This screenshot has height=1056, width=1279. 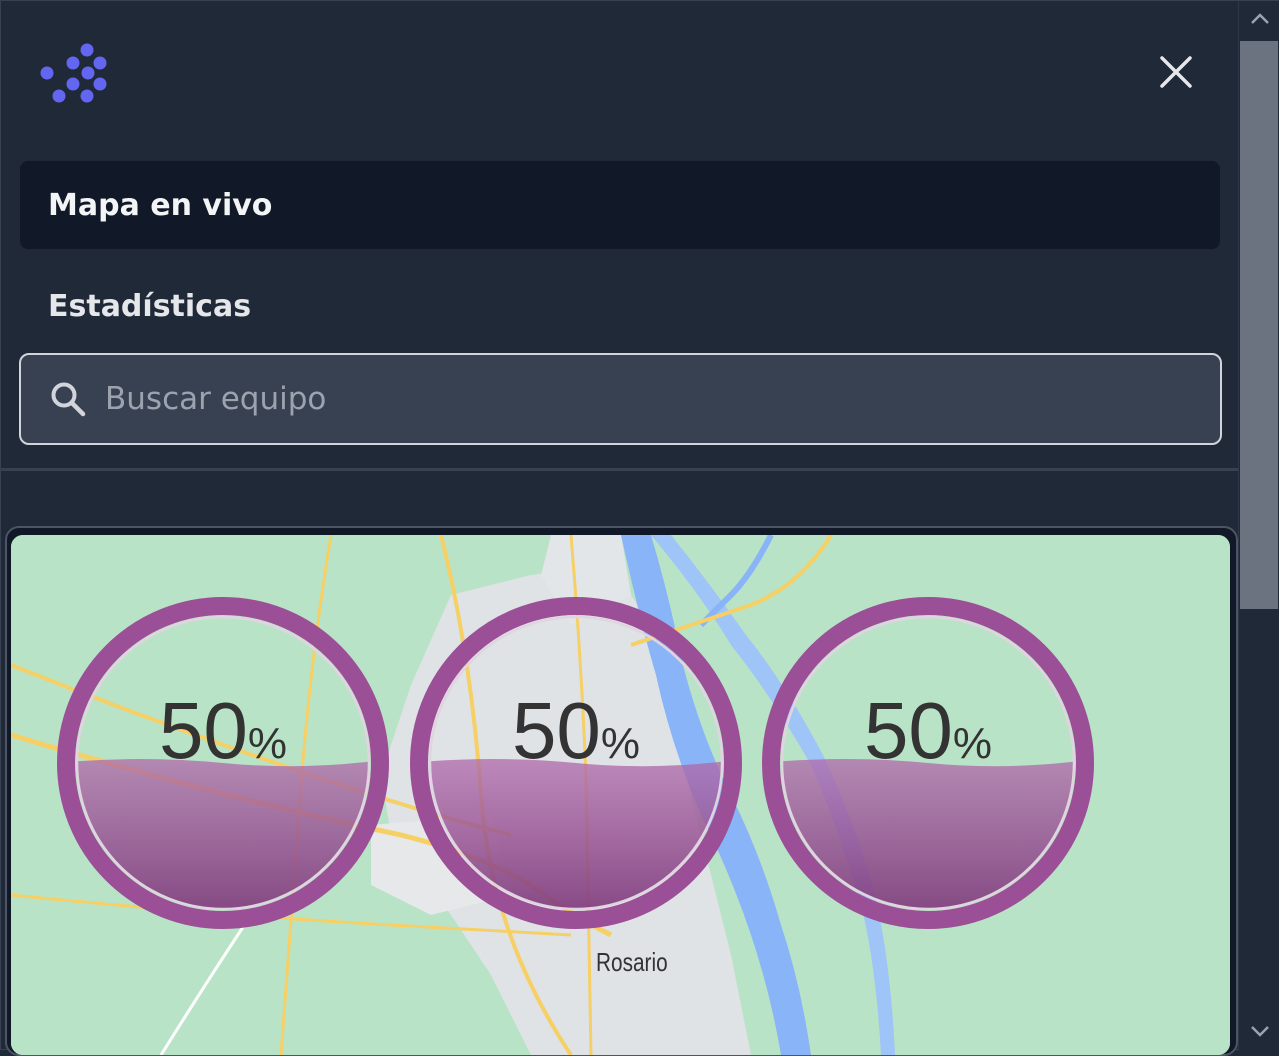 What do you see at coordinates (620, 306) in the screenshot?
I see `nav-item-estadisticas: Estadísticas` at bounding box center [620, 306].